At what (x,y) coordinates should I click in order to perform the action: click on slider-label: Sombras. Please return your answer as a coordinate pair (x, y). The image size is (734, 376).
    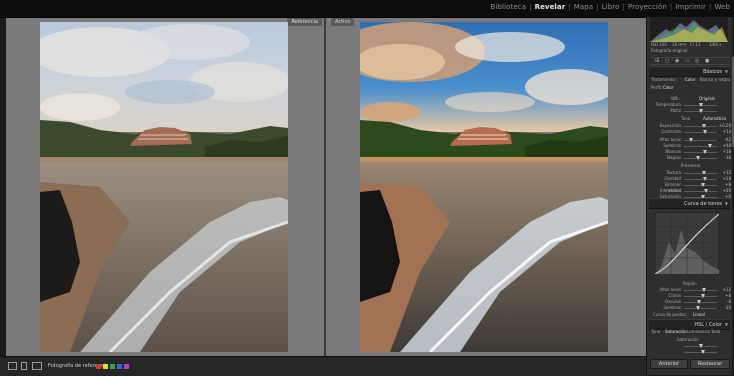
    Looking at the image, I should click on (672, 307).